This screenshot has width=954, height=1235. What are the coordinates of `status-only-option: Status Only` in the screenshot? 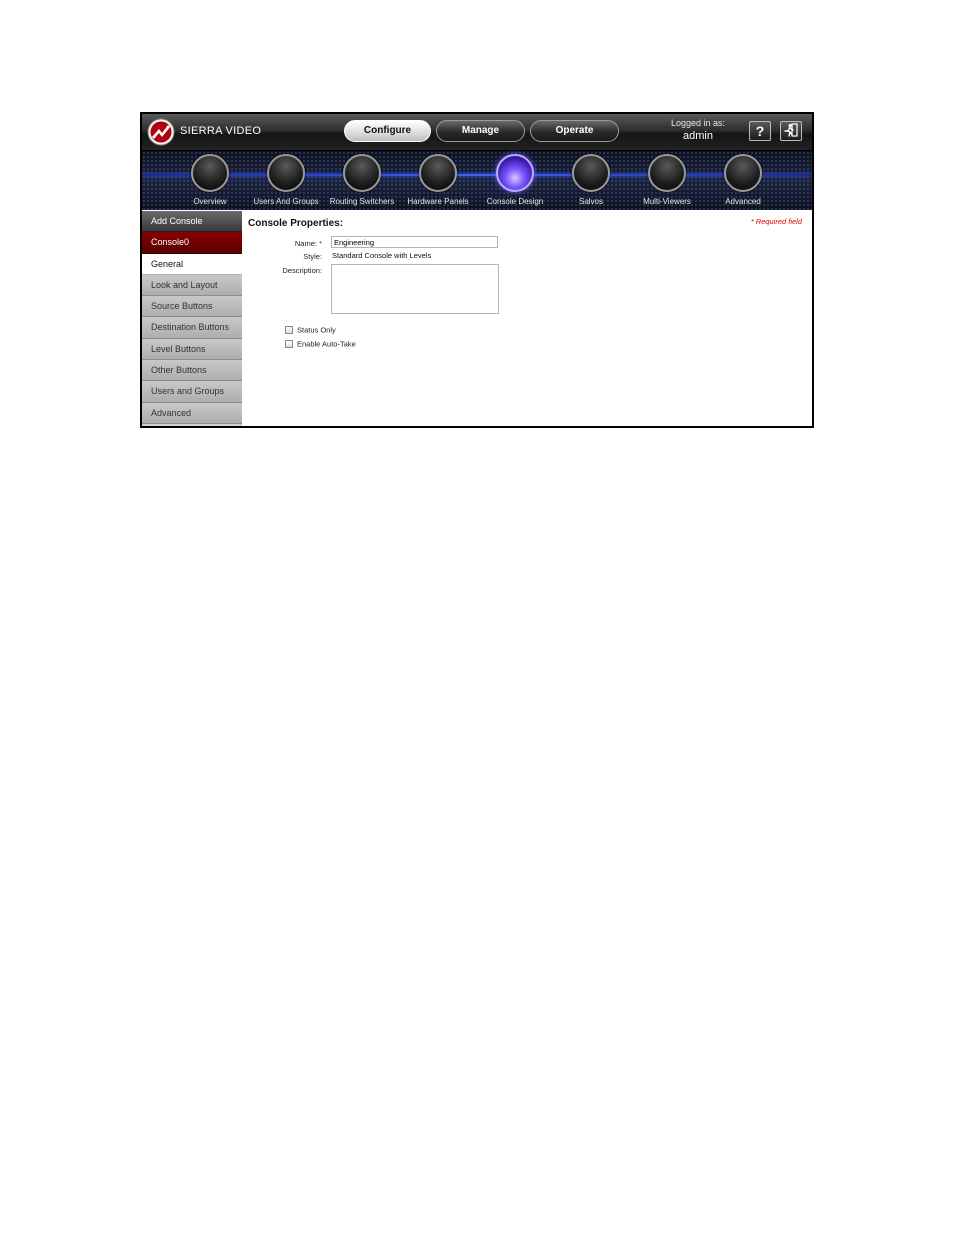 It's located at (310, 330).